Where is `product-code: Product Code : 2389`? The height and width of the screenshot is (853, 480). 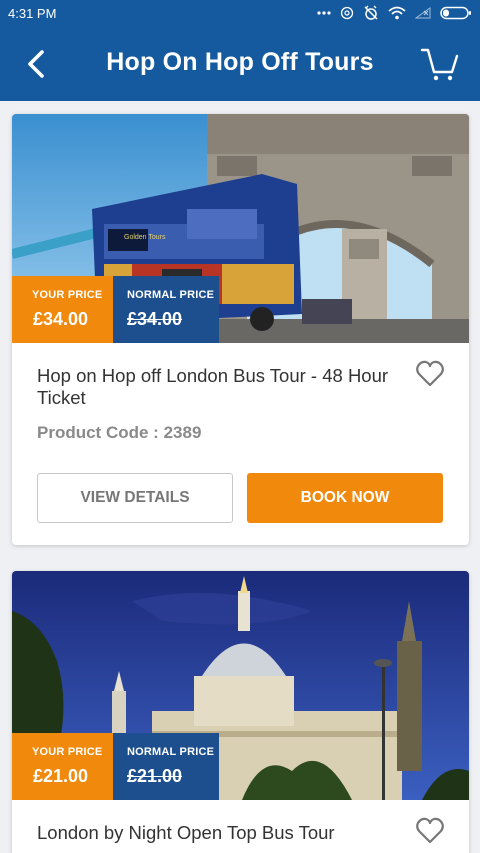
product-code: Product Code : 2389 is located at coordinates (240, 433).